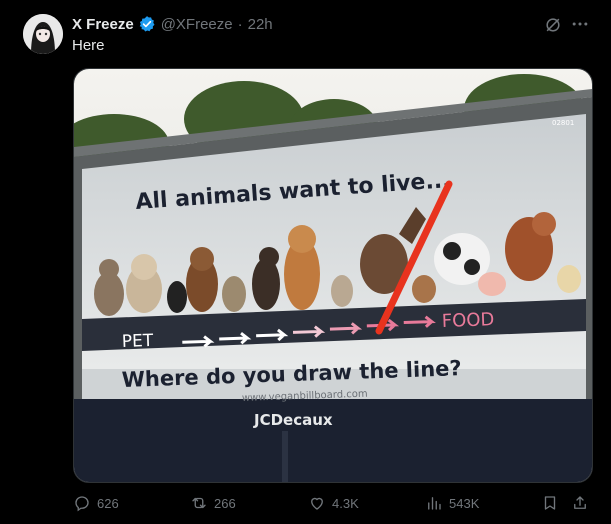 The width and height of the screenshot is (611, 524). What do you see at coordinates (580, 24) in the screenshot?
I see `more-icon` at bounding box center [580, 24].